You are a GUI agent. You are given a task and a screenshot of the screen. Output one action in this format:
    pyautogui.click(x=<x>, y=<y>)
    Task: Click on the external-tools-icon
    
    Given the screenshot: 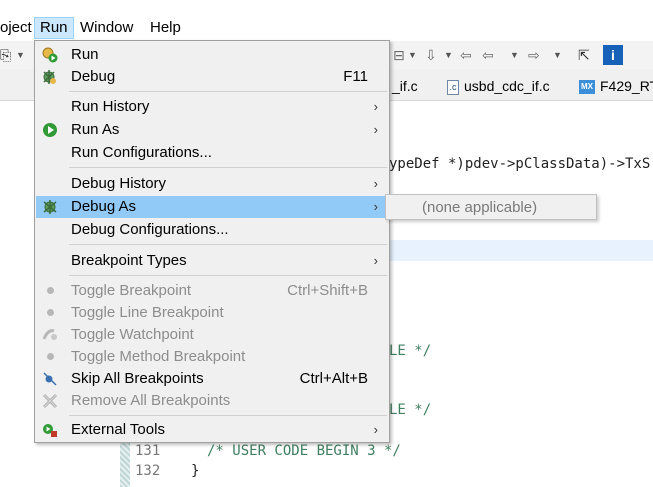 What is the action you would take?
    pyautogui.click(x=50, y=430)
    